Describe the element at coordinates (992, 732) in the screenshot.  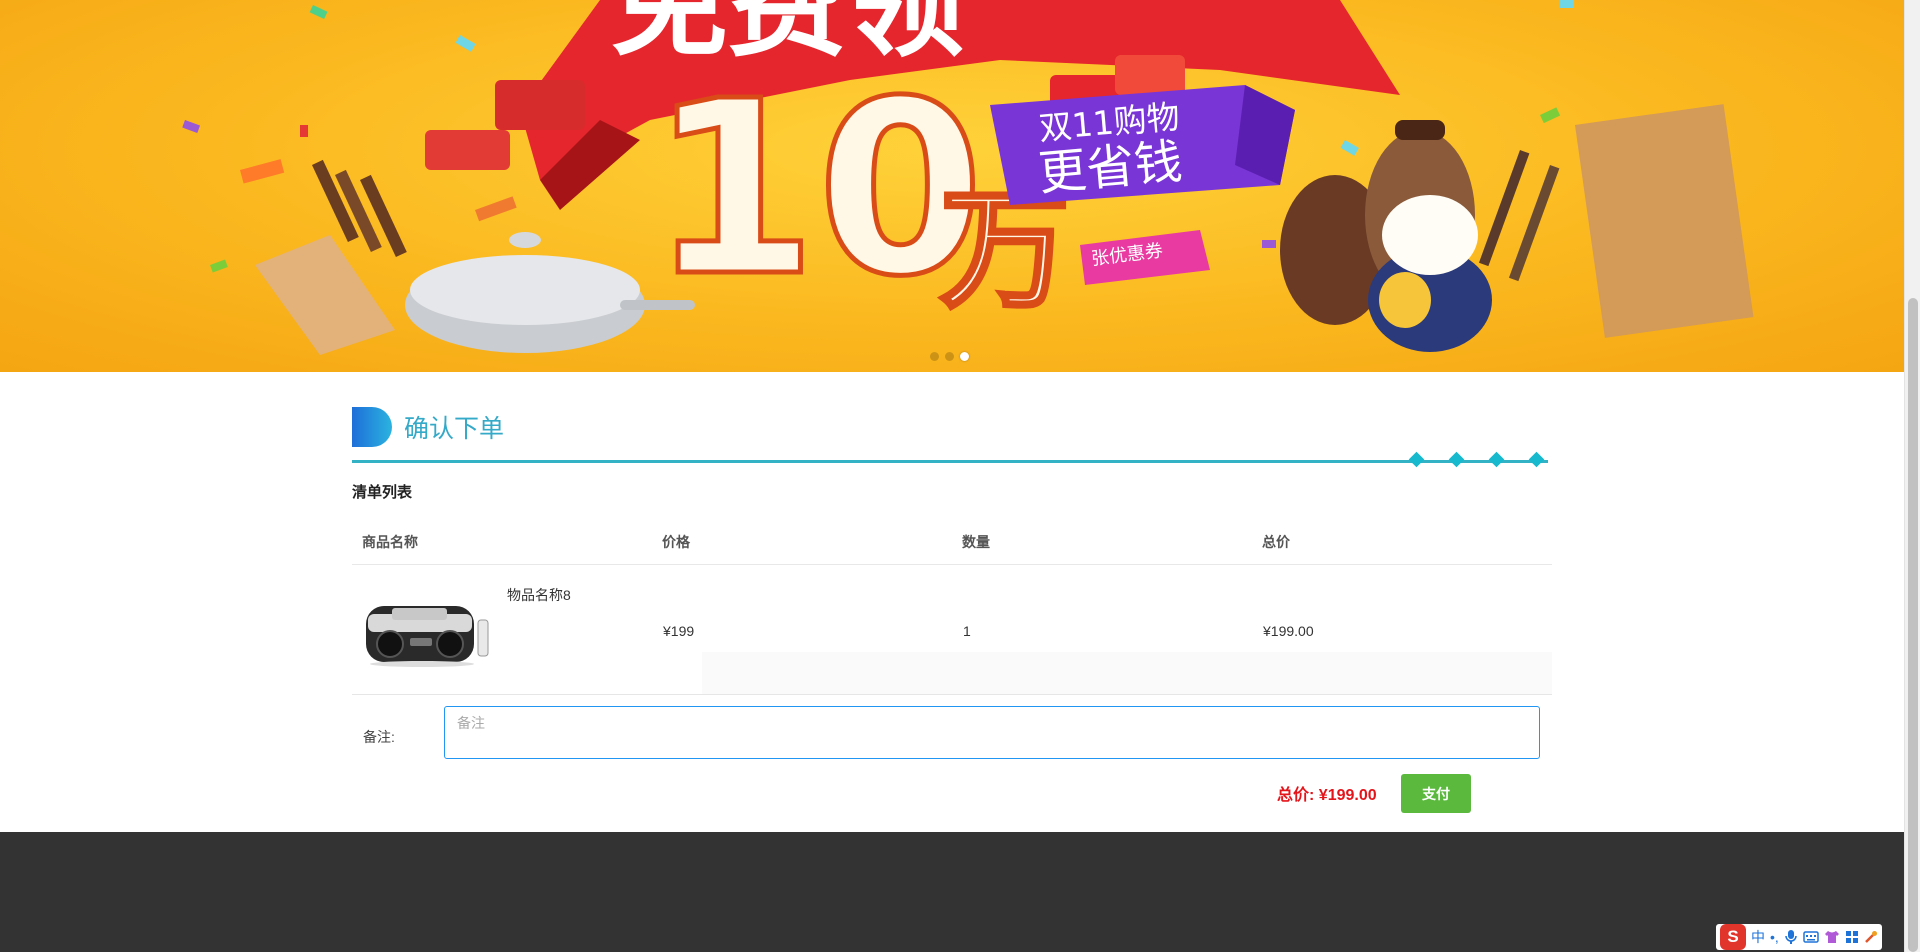
I see `remark-textarea` at that location.